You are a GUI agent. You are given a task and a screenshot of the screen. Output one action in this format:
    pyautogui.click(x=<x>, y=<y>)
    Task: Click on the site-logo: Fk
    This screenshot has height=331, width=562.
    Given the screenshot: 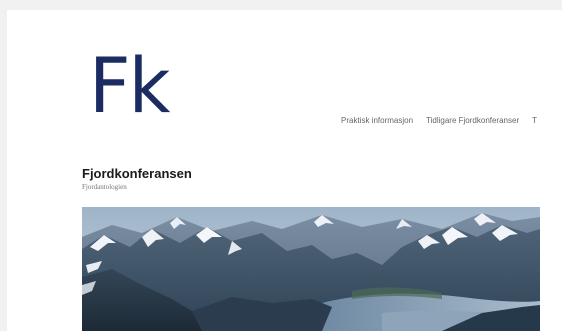 What is the action you would take?
    pyautogui.click(x=129, y=86)
    